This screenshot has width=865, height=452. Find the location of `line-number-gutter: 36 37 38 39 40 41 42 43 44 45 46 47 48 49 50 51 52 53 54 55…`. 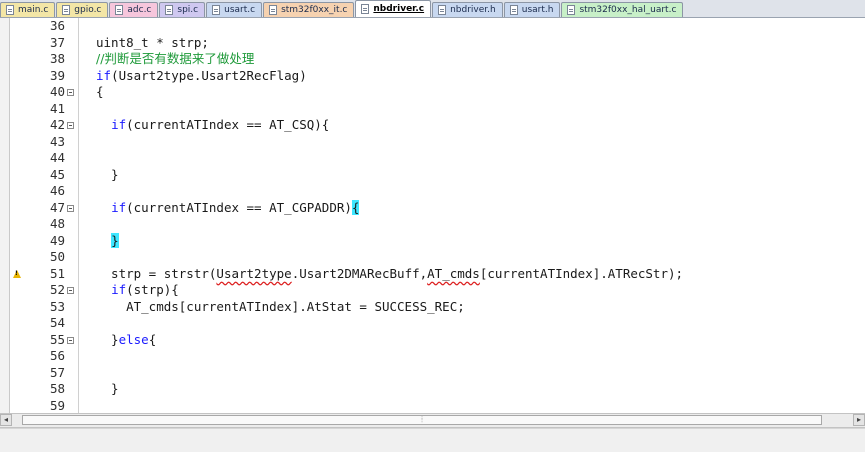

line-number-gutter: 36 37 38 39 40 41 42 43 44 45 46 47 48 49 50 51 52 53 54 55… is located at coordinates (37, 215).